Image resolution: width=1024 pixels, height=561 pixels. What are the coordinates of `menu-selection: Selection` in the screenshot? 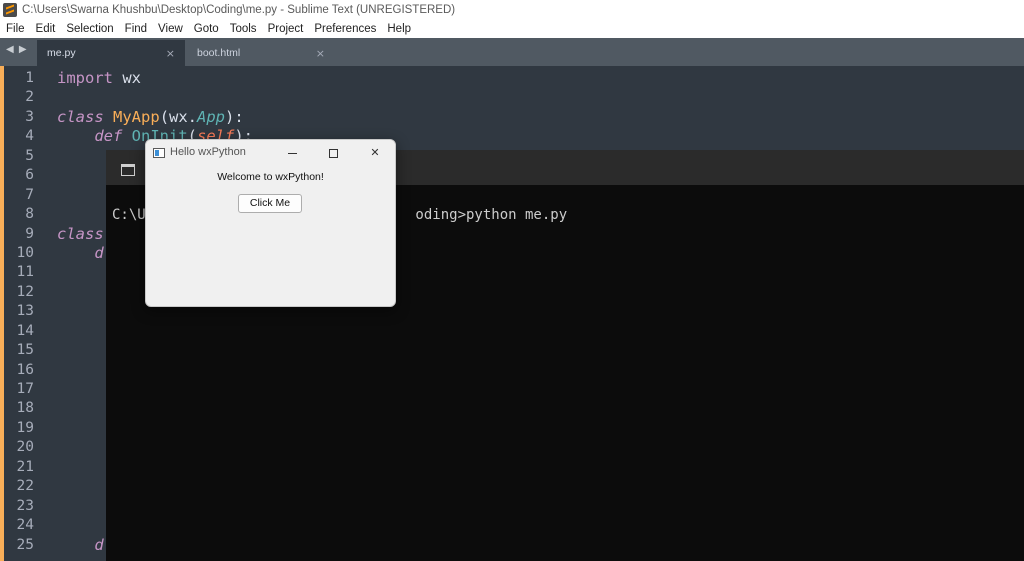 It's located at (90, 29).